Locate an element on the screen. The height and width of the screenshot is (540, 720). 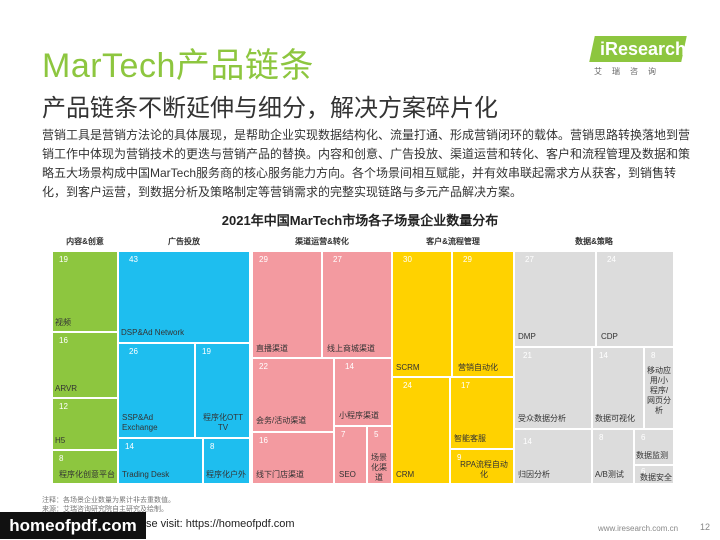
treemap-cell: 24 CDP is located at coordinates (635, 299).